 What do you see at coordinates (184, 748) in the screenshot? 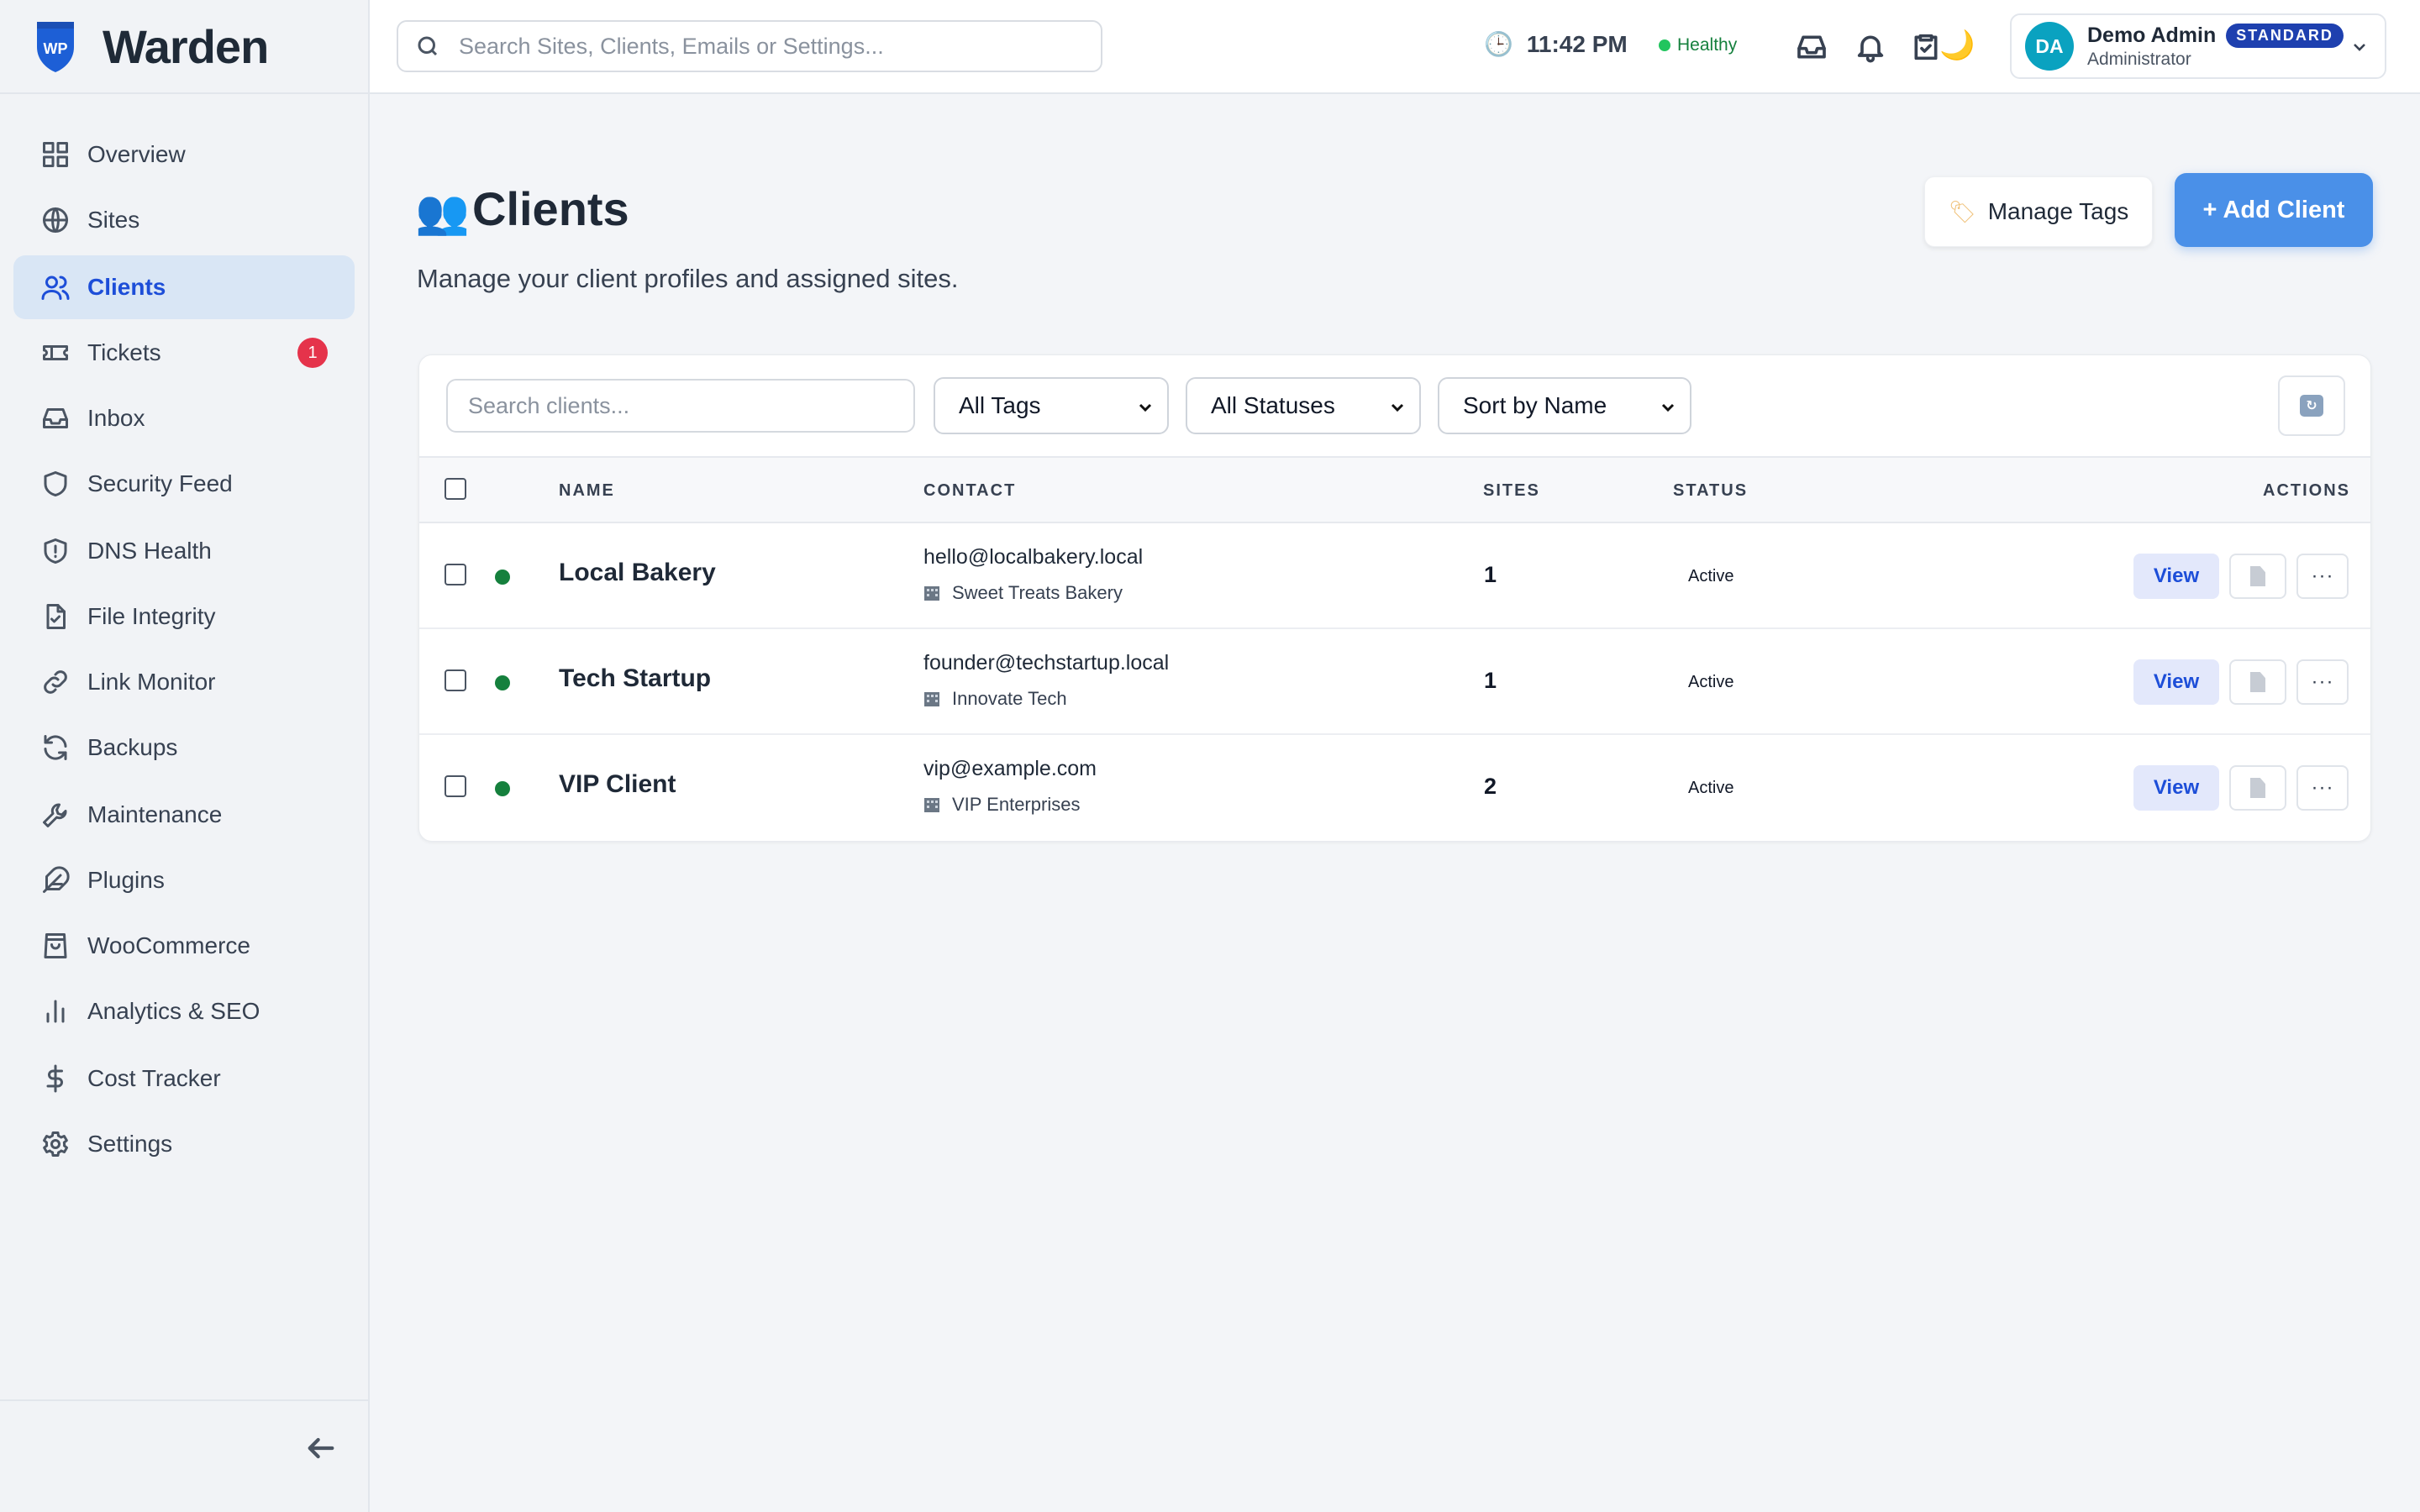
I see `sidebar-item-backups: Backups` at bounding box center [184, 748].